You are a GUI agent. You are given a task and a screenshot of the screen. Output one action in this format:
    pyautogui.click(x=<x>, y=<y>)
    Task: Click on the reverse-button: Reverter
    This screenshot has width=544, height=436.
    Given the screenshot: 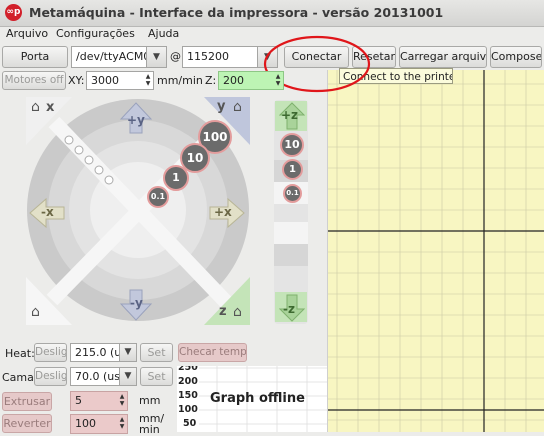 What is the action you would take?
    pyautogui.click(x=27, y=423)
    